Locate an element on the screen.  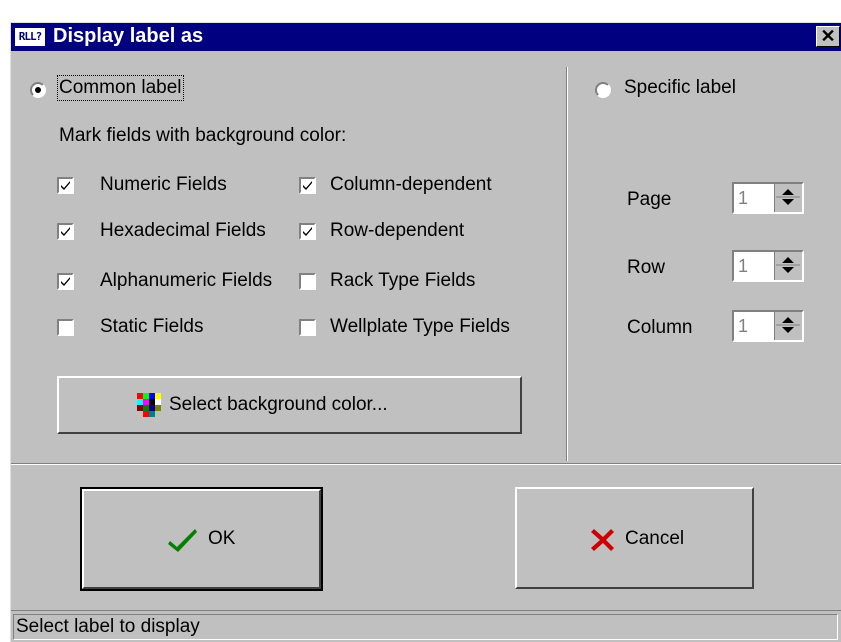
column-spinner-arrows is located at coordinates (788, 326).